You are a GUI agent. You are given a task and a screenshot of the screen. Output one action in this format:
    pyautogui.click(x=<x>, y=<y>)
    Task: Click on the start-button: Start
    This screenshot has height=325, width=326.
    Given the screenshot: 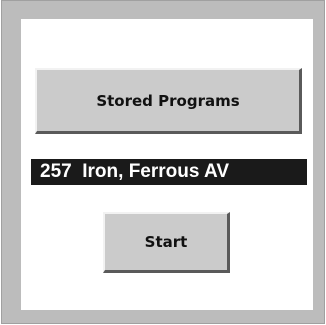 What is the action you would take?
    pyautogui.click(x=166, y=242)
    